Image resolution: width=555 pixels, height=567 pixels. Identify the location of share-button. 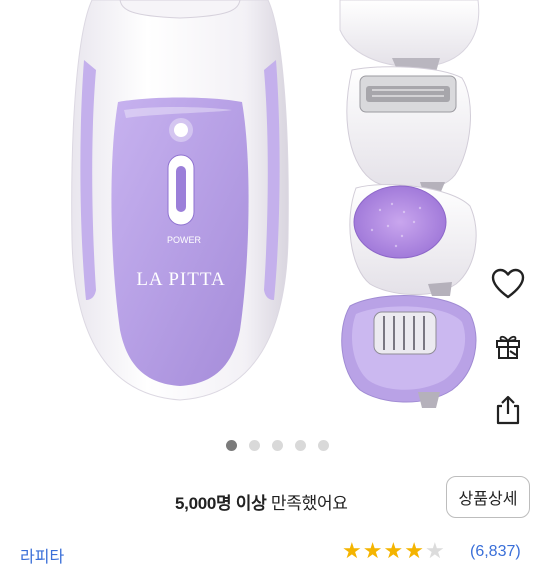
(508, 409).